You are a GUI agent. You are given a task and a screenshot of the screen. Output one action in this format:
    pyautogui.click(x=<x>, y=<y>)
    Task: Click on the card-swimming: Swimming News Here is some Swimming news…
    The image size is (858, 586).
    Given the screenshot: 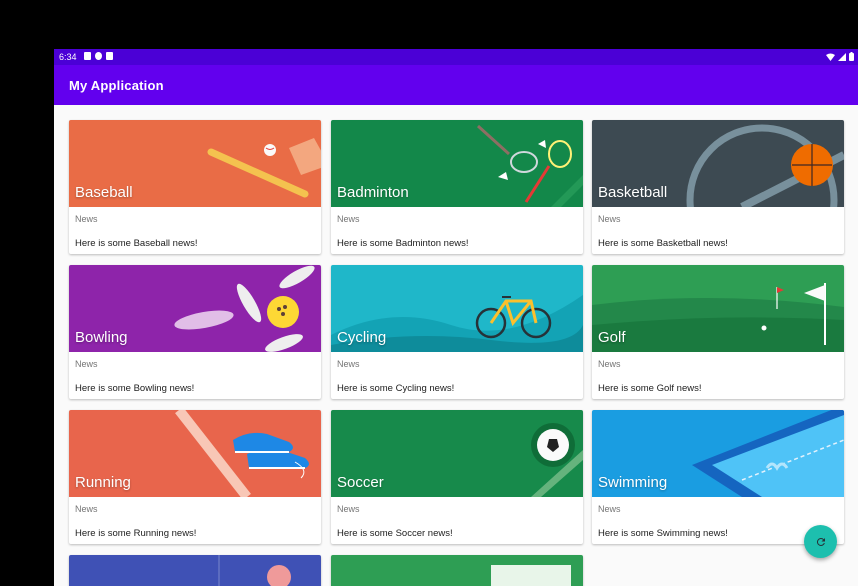 What is the action you would take?
    pyautogui.click(x=718, y=477)
    